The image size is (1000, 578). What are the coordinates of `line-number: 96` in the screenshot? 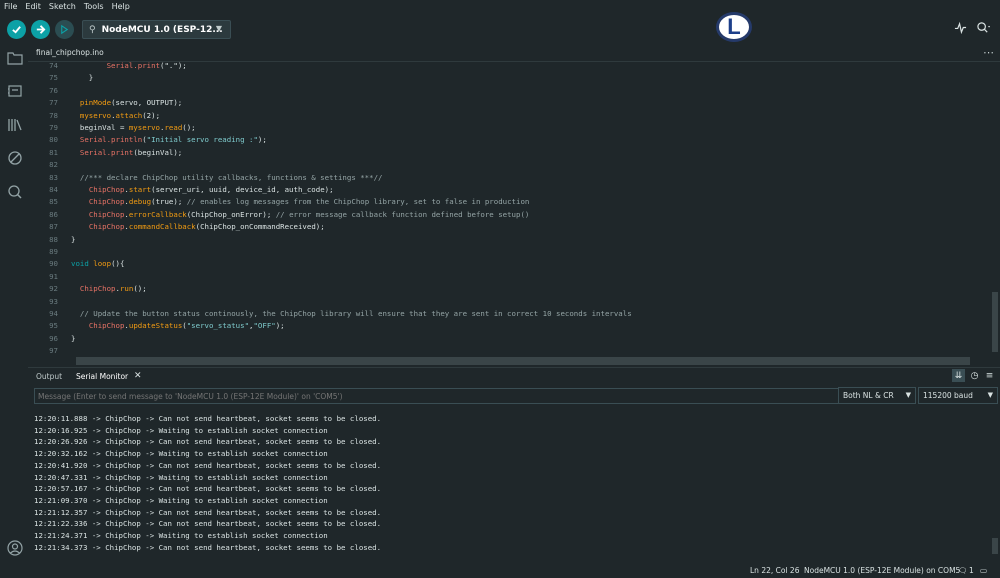 It's located at (53, 338).